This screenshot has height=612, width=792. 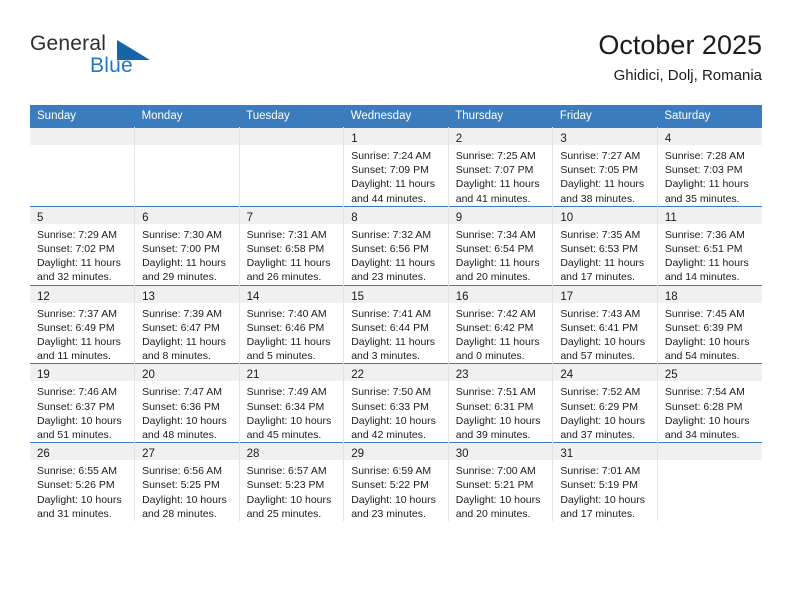 I want to click on day-number-strip: 28, so click(x=291, y=452).